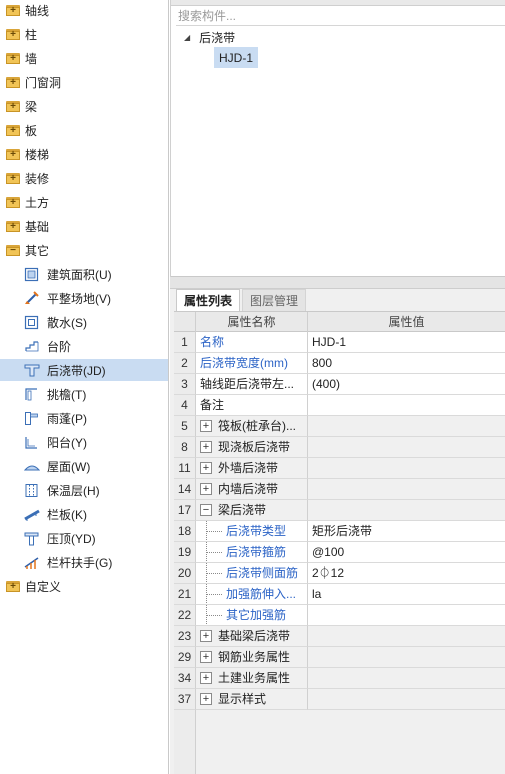 The height and width of the screenshot is (774, 505). I want to click on tree-item-railing: 栏杆扶手(G), so click(84, 562).